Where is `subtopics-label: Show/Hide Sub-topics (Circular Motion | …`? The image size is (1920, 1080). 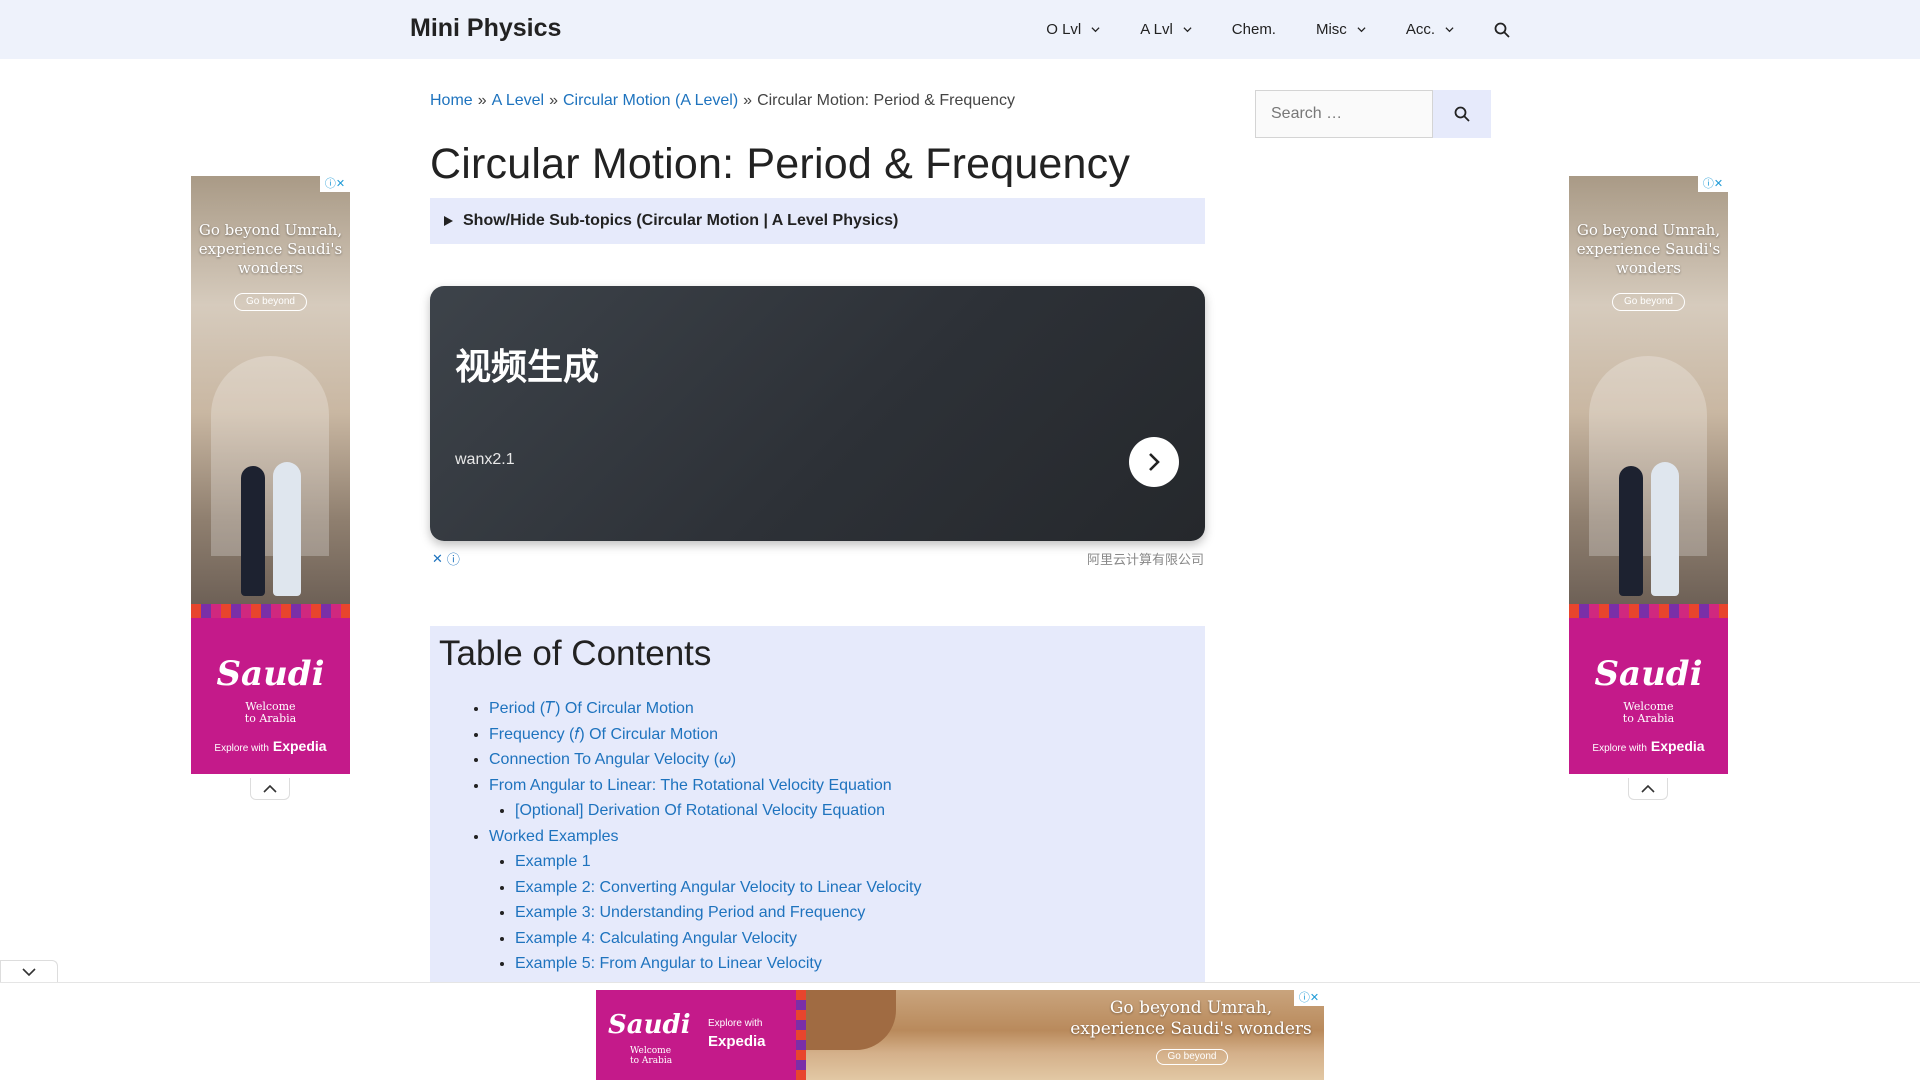
subtopics-label: Show/Hide Sub-topics (Circular Motion | … is located at coordinates (681, 220).